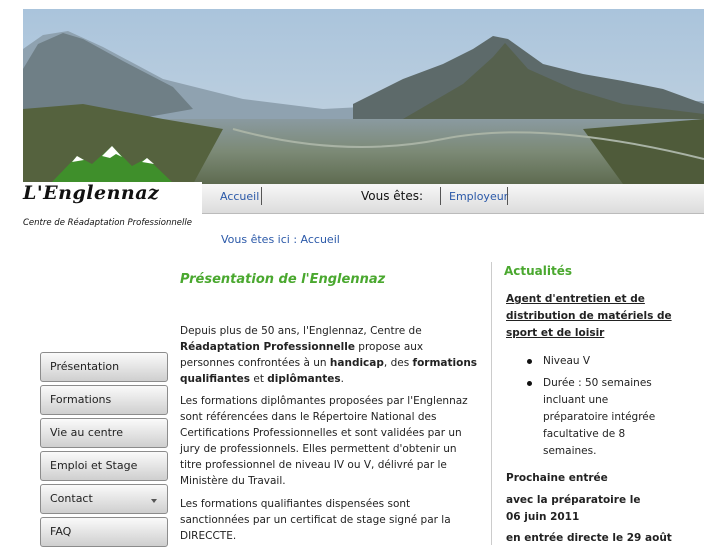  What do you see at coordinates (85, 366) in the screenshot?
I see `sidebar-item-label: Présentation` at bounding box center [85, 366].